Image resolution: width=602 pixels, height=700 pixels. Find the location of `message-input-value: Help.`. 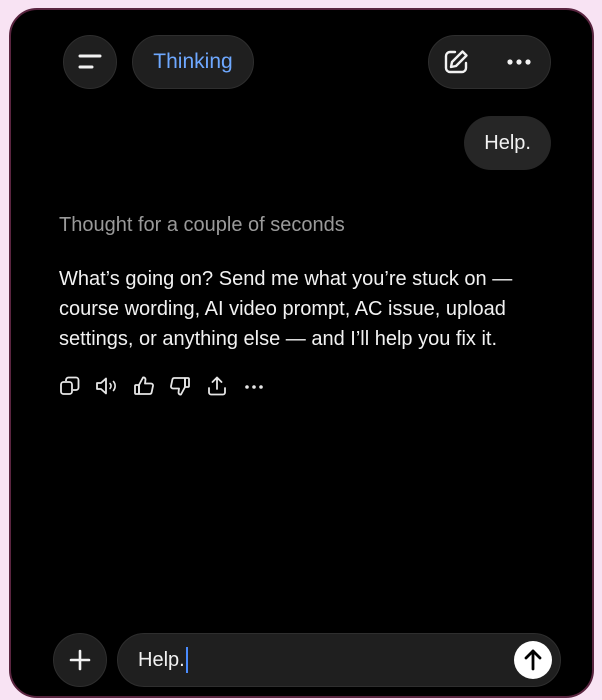

message-input-value: Help. is located at coordinates (161, 659).